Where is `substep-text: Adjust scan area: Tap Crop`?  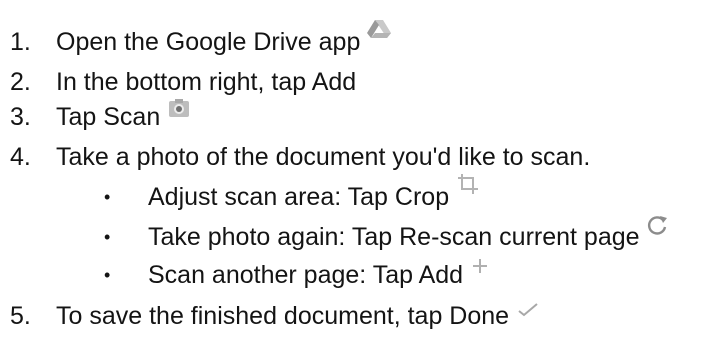
substep-text: Adjust scan area: Tap Crop is located at coordinates (299, 197).